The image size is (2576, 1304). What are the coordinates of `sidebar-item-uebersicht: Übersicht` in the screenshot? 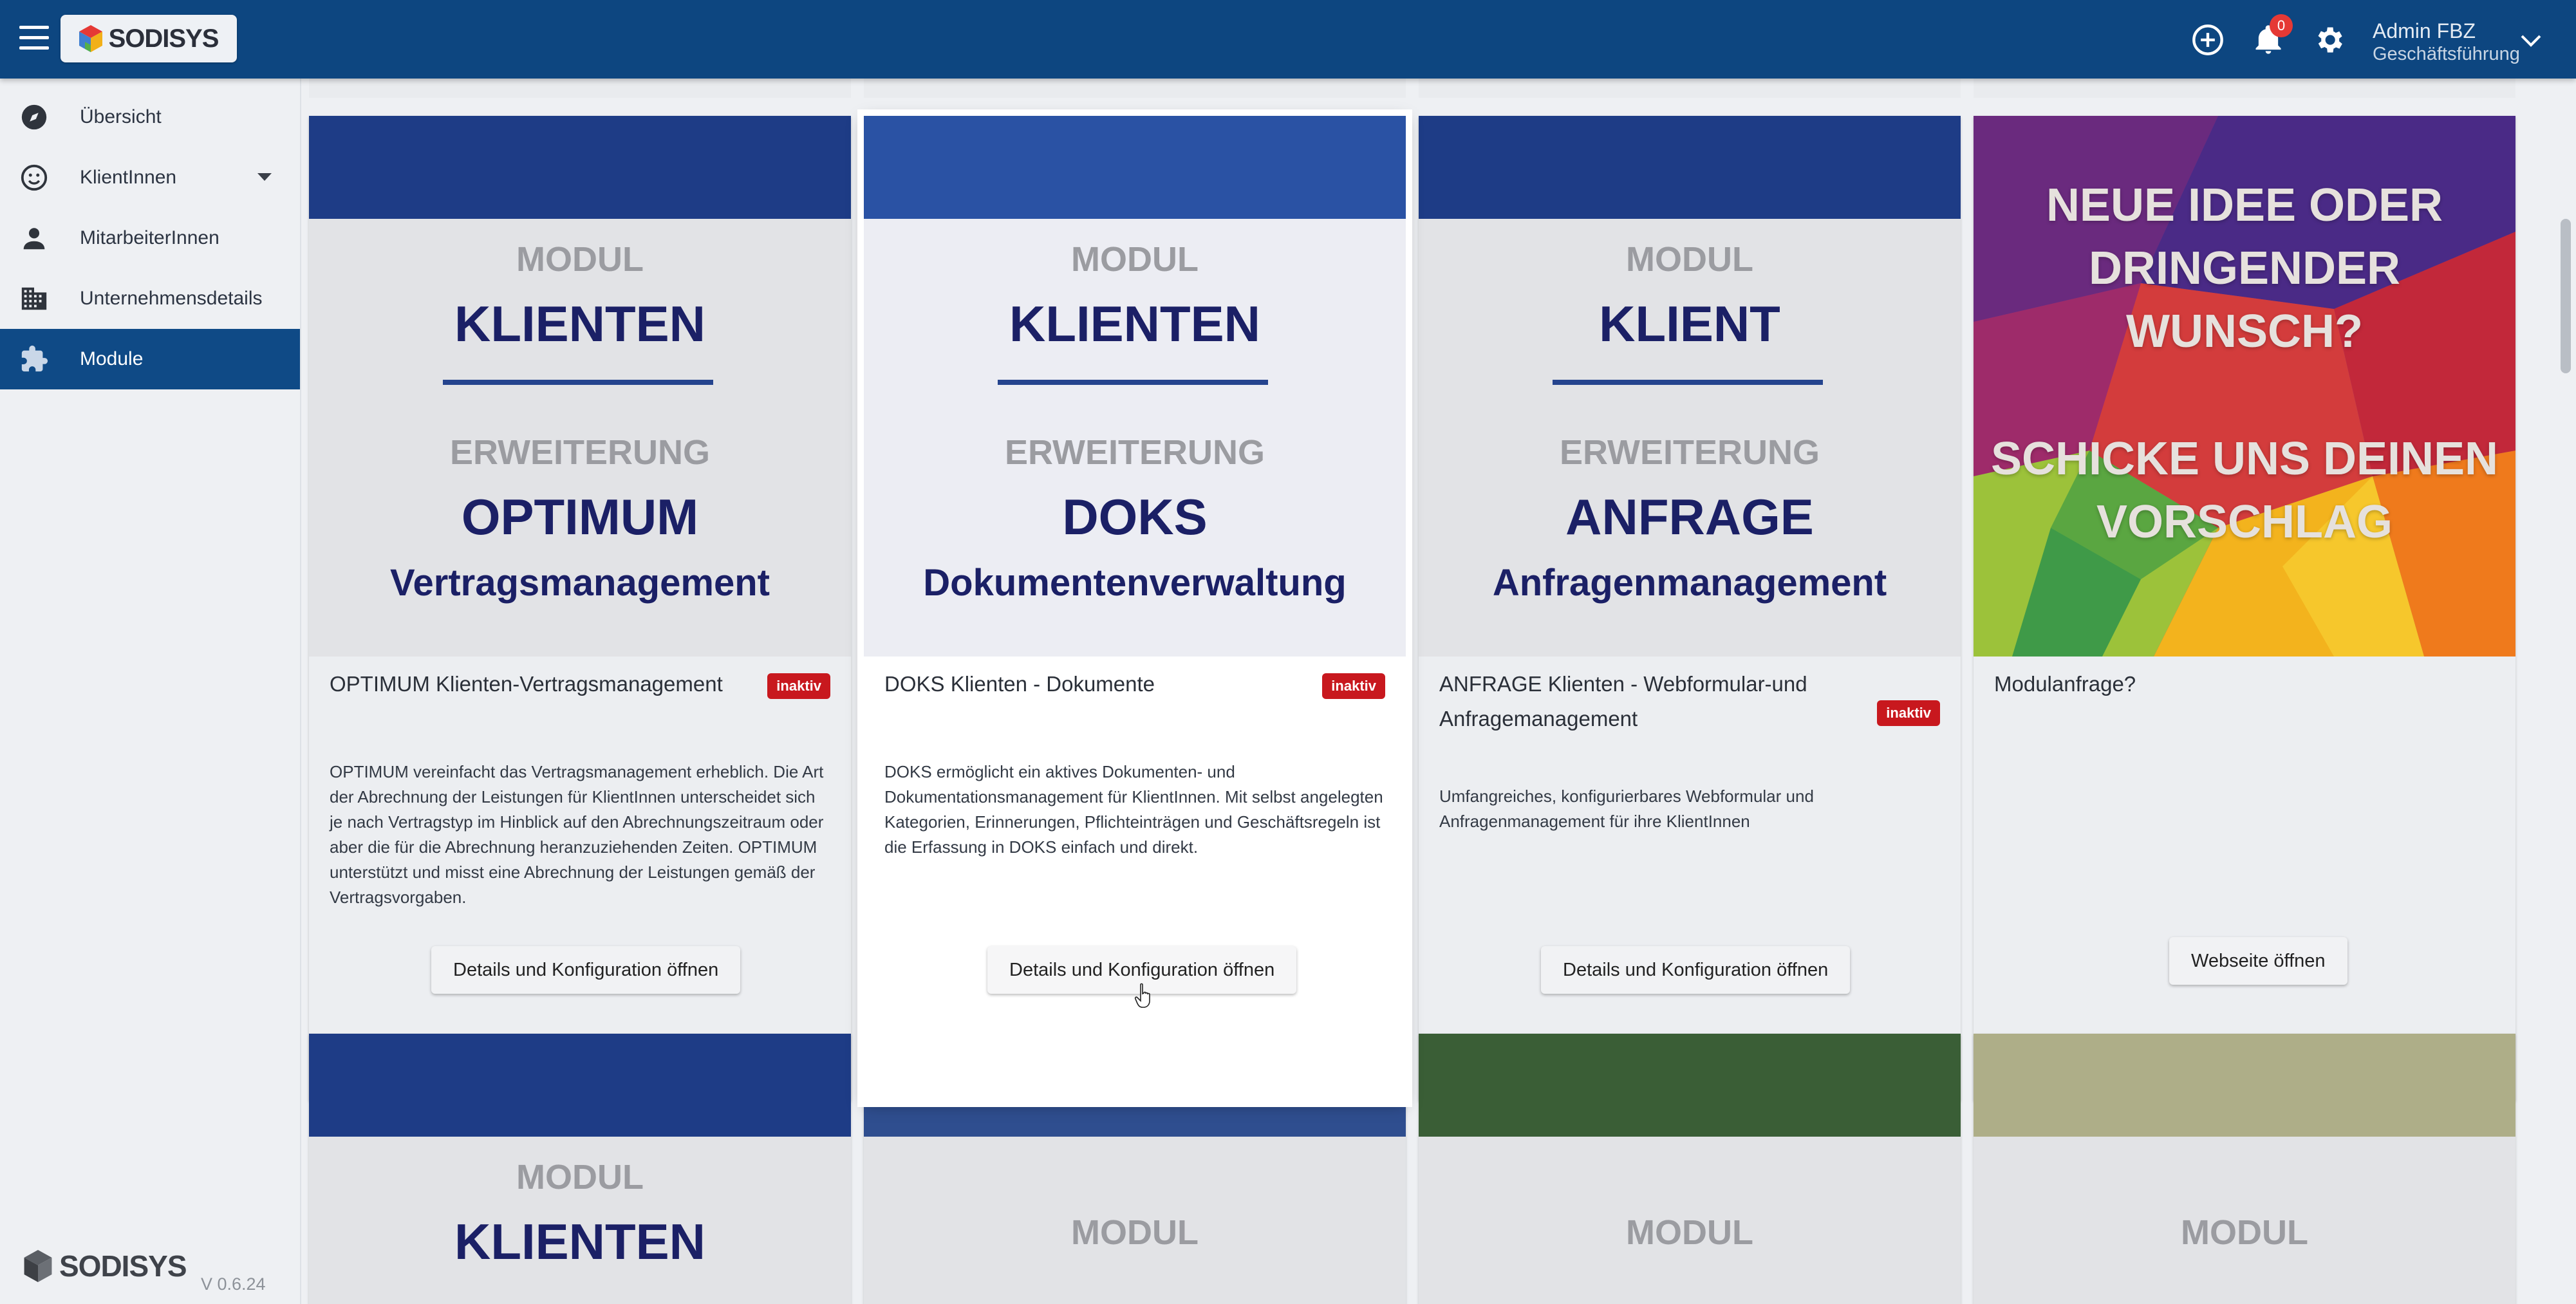 It's located at (150, 117).